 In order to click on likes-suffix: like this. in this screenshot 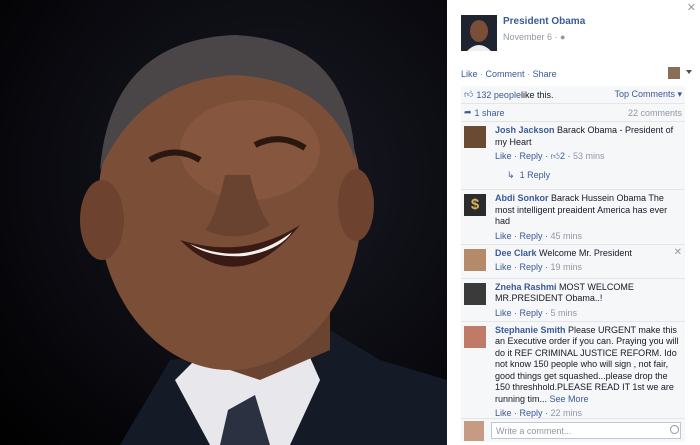, I will do `click(537, 94)`.